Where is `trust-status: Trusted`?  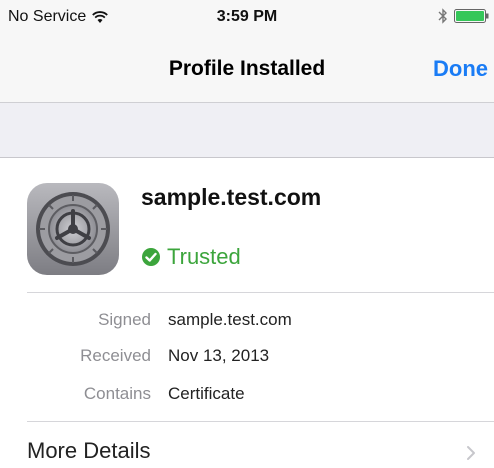
trust-status: Trusted is located at coordinates (191, 257).